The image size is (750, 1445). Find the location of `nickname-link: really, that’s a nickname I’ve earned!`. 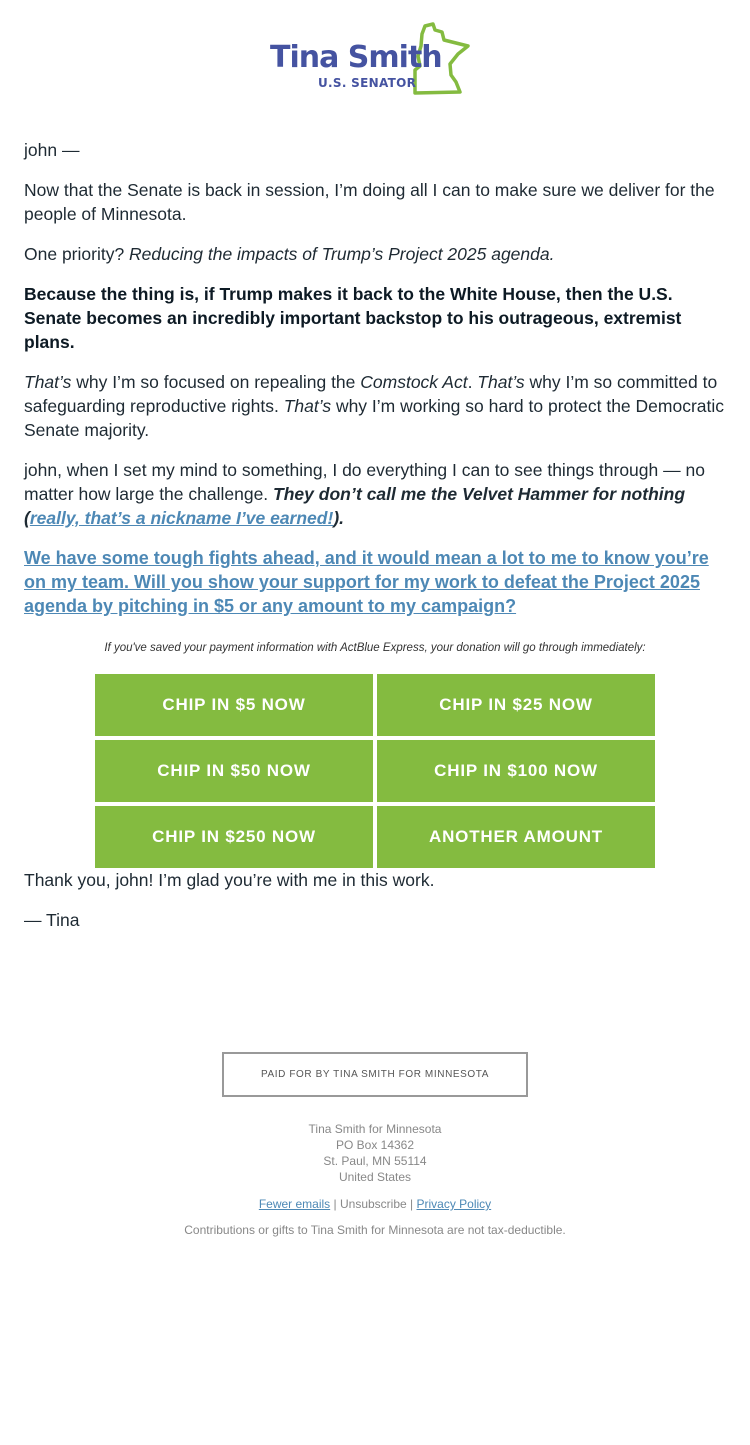

nickname-link: really, that’s a nickname I’ve earned! is located at coordinates (181, 518).